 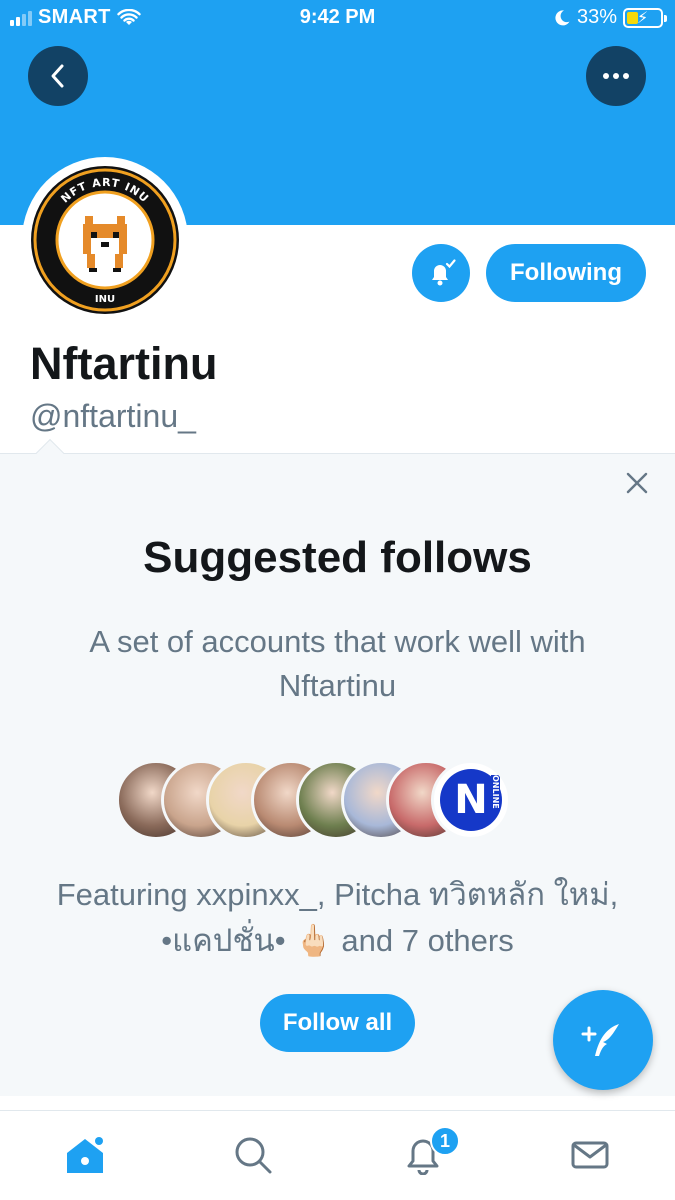 I want to click on nft-art-inu-logo: NFT ART INU INU, so click(x=105, y=240).